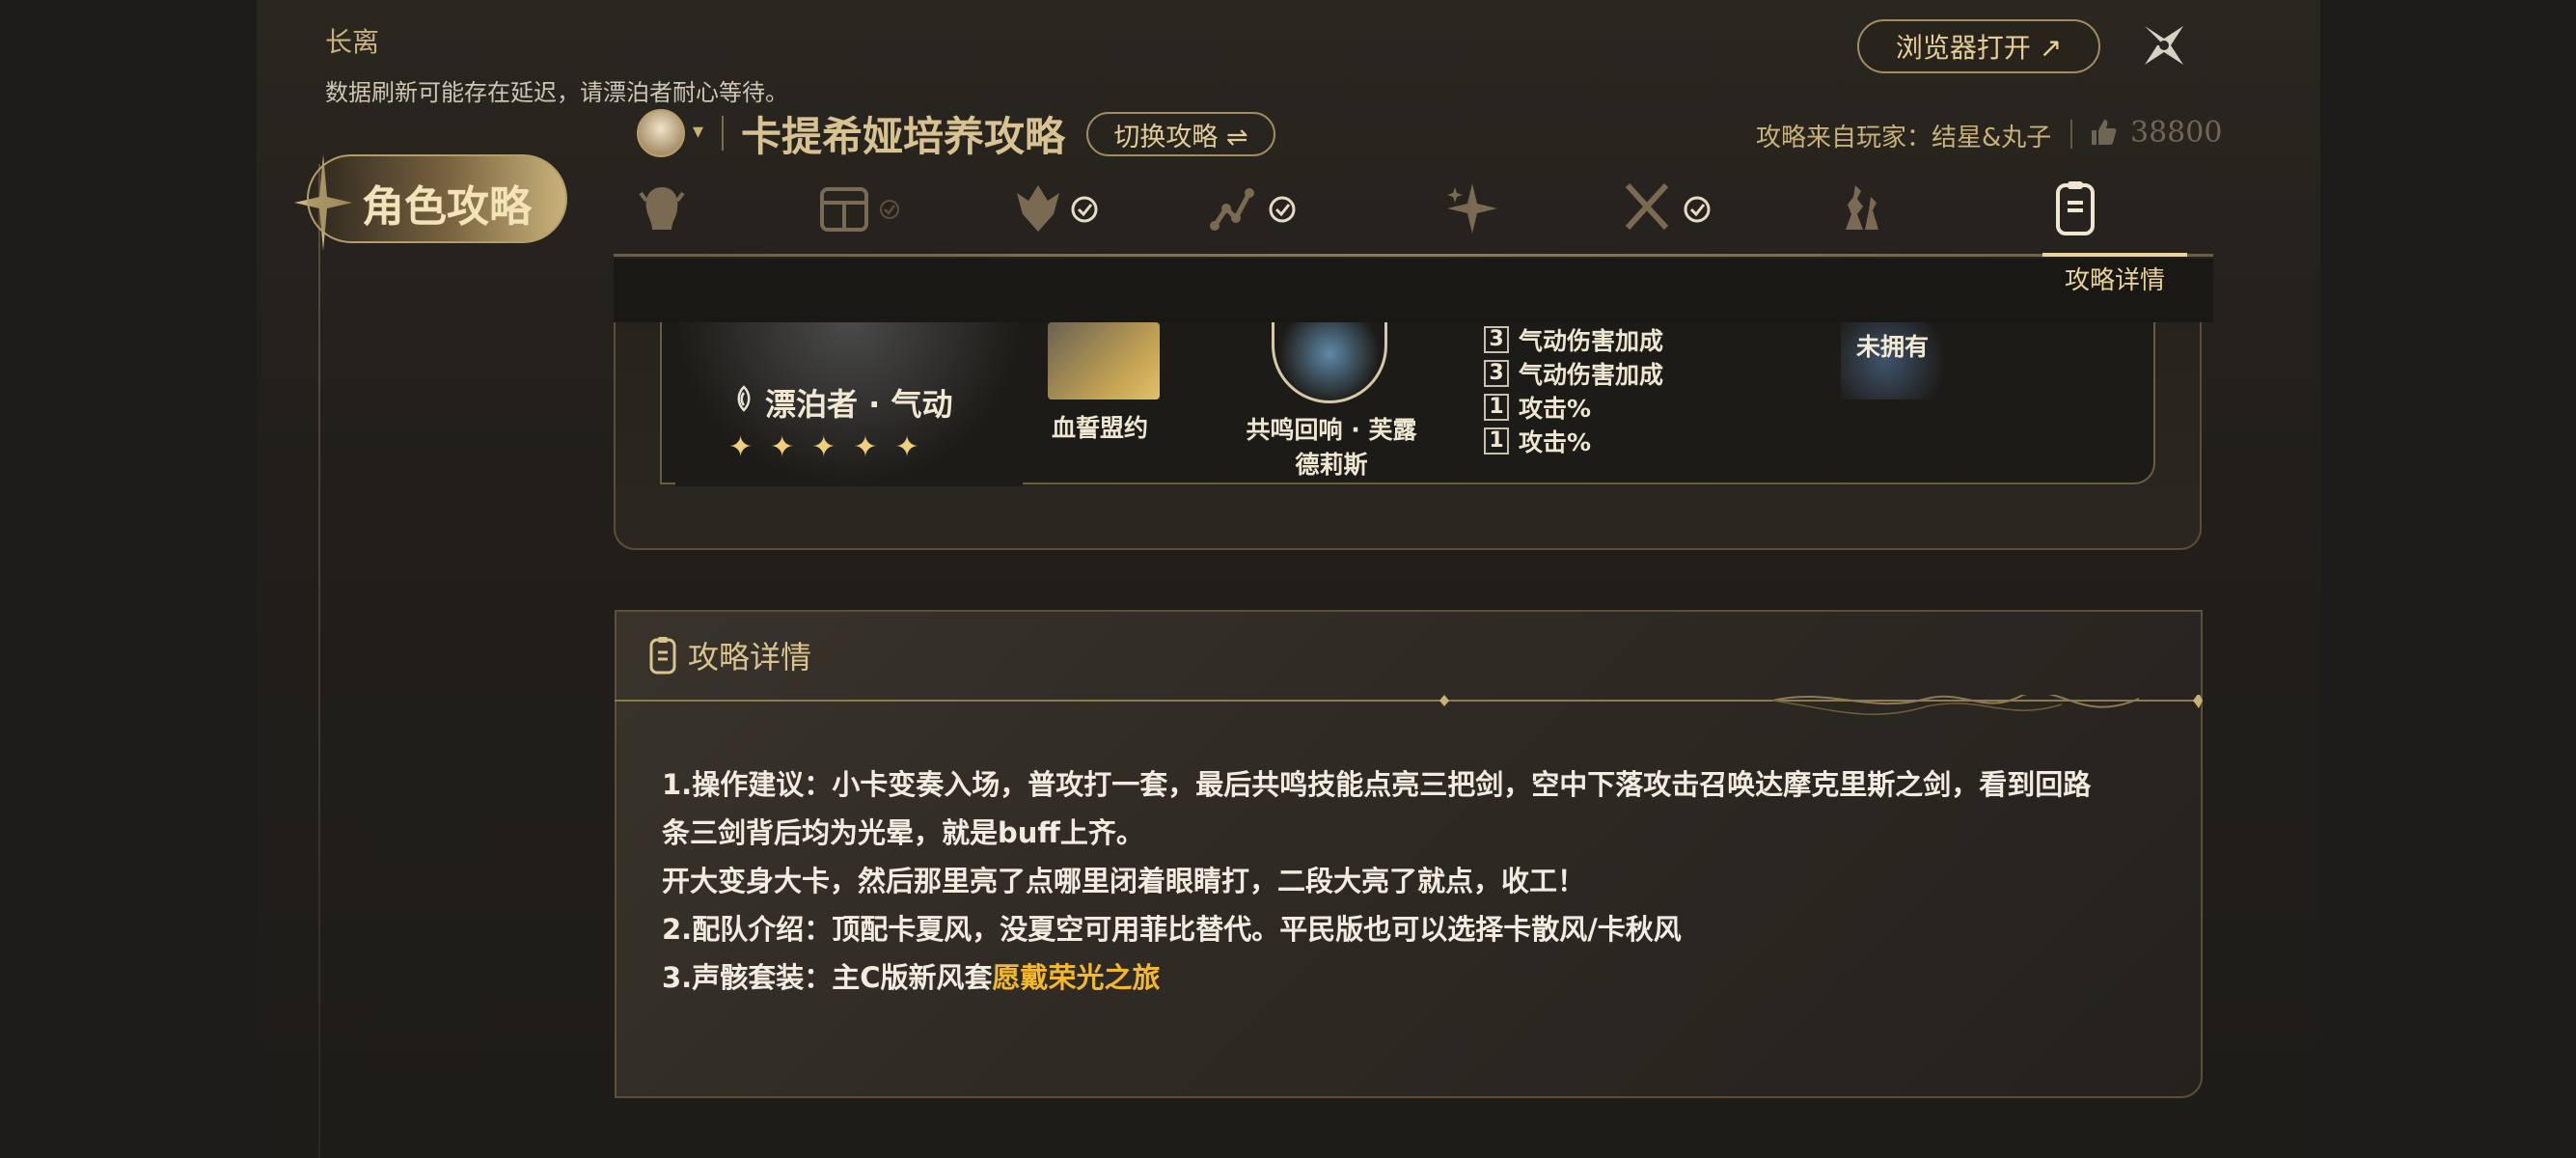 The height and width of the screenshot is (1158, 2576). I want to click on not-owned-label: 未拥有, so click(1893, 347).